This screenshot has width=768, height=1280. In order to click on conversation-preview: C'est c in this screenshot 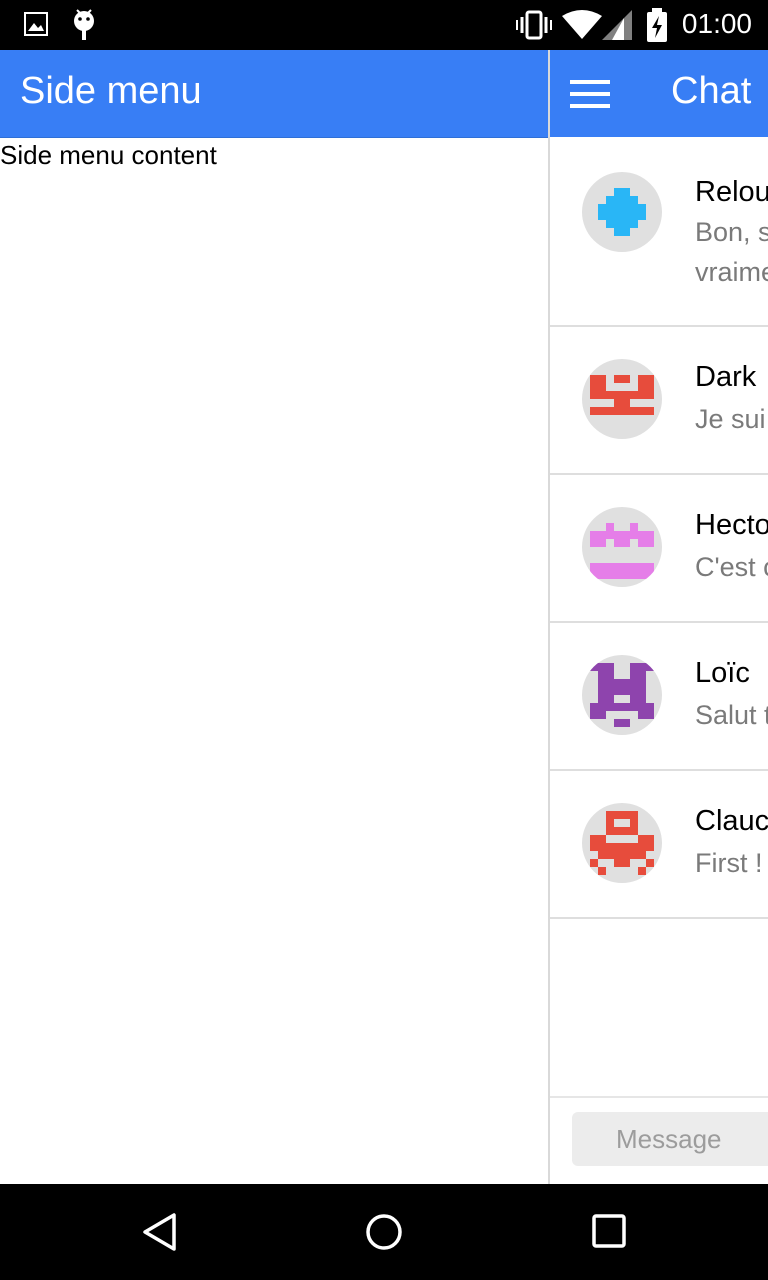, I will do `click(731, 567)`.